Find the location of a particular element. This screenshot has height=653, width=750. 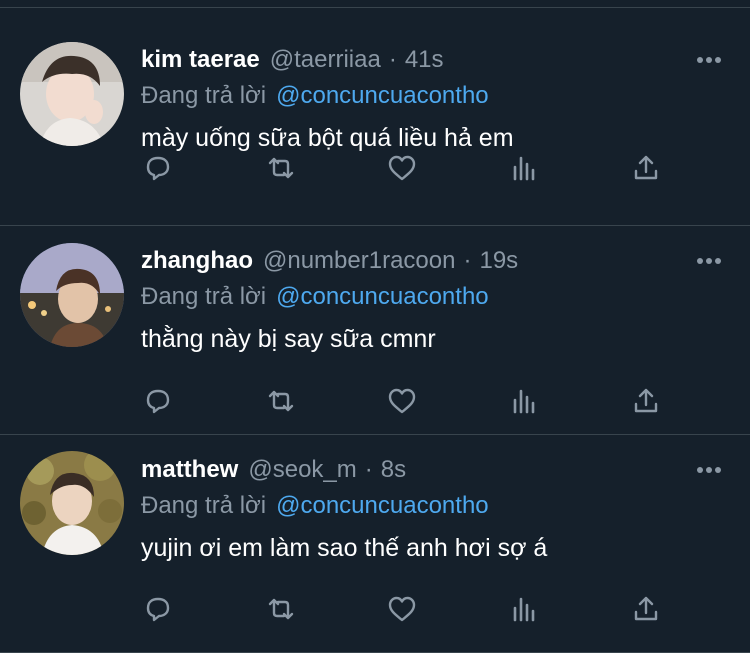

tweet-header: kim taerae @taerriiaa · 41s is located at coordinates (431, 60).